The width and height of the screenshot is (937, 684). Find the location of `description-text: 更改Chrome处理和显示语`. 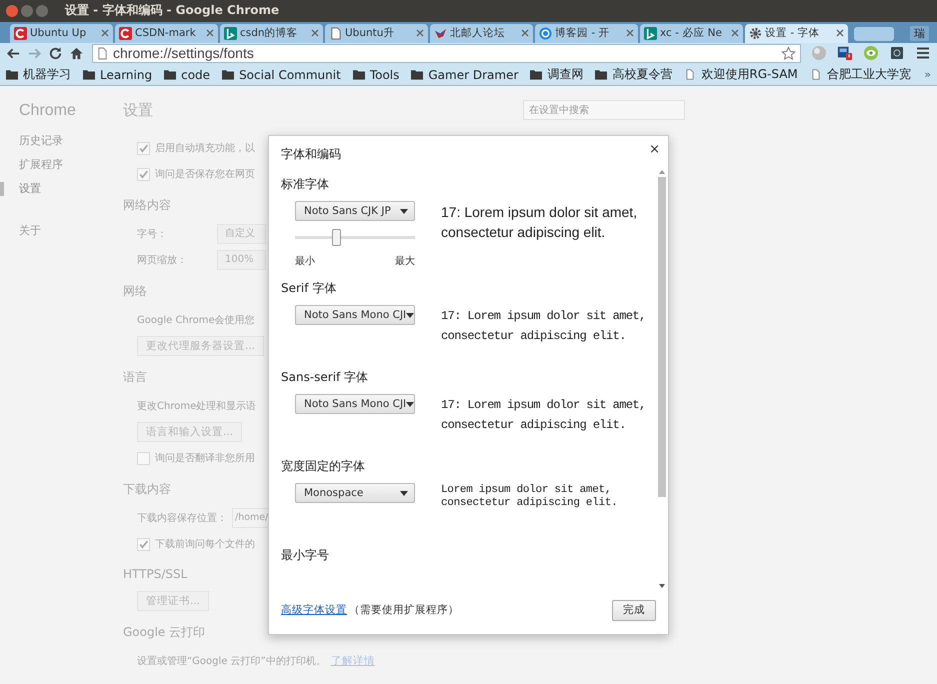

description-text: 更改Chrome处理和显示语 is located at coordinates (196, 406).